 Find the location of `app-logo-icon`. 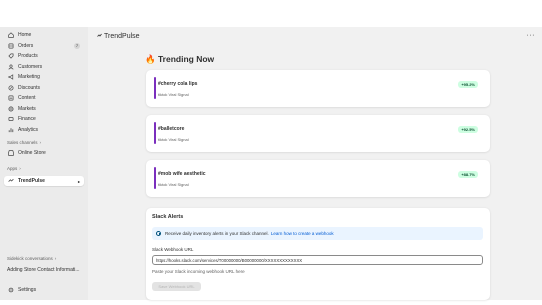

app-logo-icon is located at coordinates (99, 36).